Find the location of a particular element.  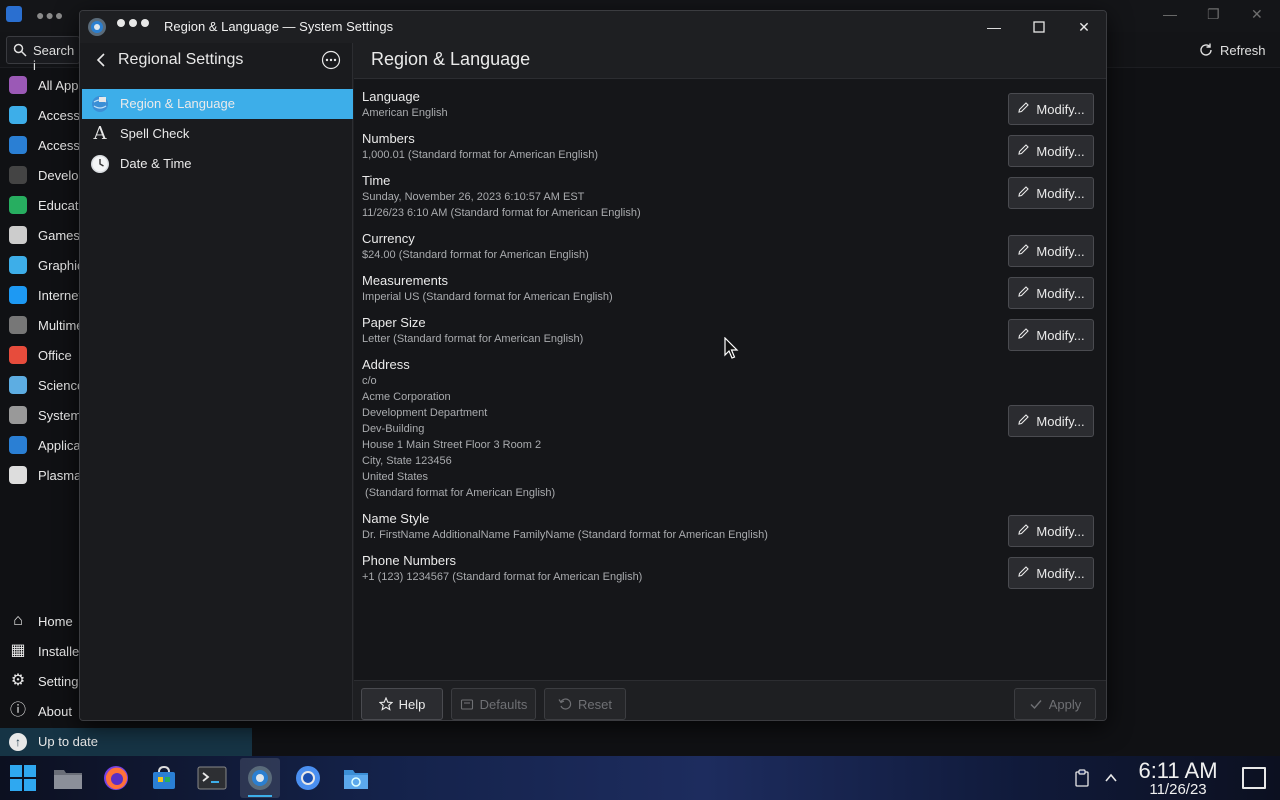

bottom-nav-item: ▦ Installed is located at coordinates (40, 651).